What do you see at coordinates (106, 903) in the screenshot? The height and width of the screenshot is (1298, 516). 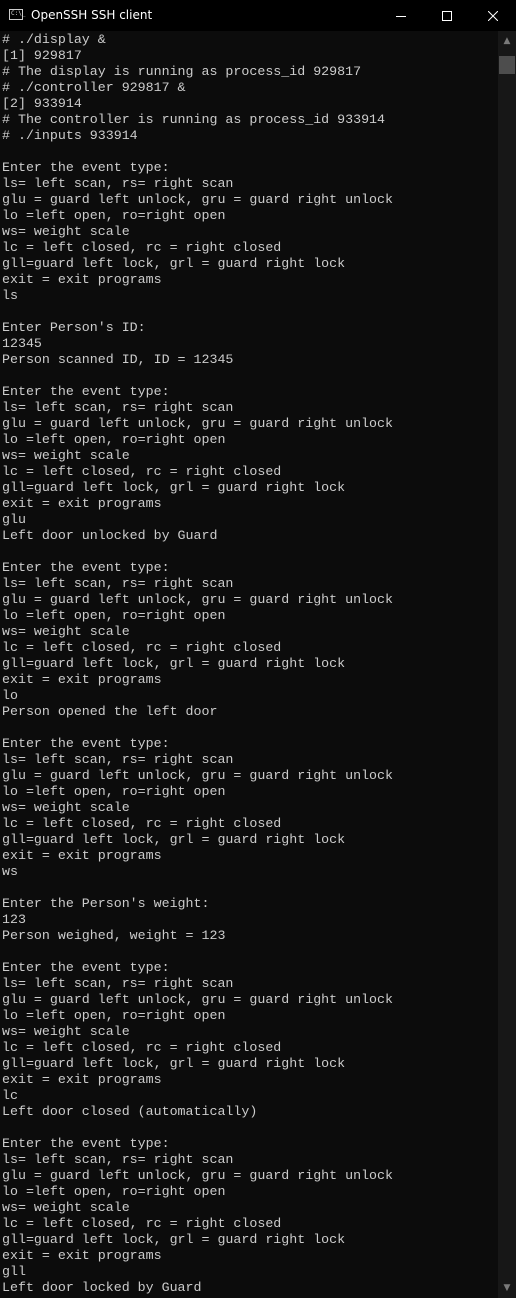 I see `terminal-line: Enter the Person's weight:` at bounding box center [106, 903].